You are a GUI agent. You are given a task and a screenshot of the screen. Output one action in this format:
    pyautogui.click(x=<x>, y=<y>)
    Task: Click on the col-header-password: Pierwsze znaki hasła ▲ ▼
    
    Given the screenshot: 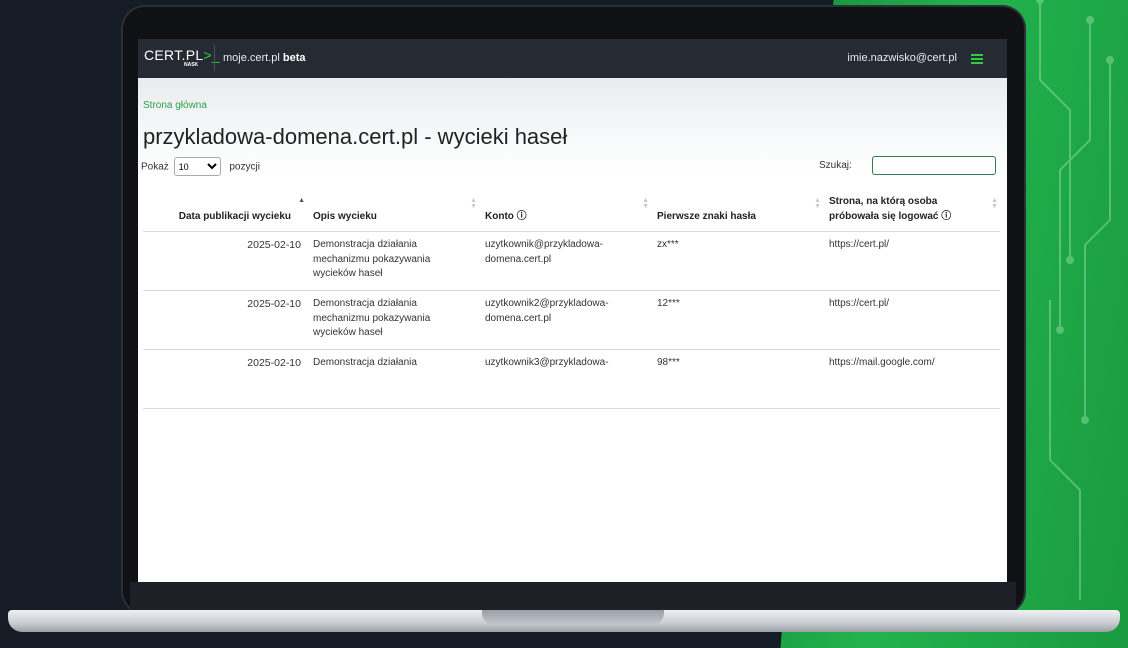 What is the action you would take?
    pyautogui.click(x=737, y=210)
    